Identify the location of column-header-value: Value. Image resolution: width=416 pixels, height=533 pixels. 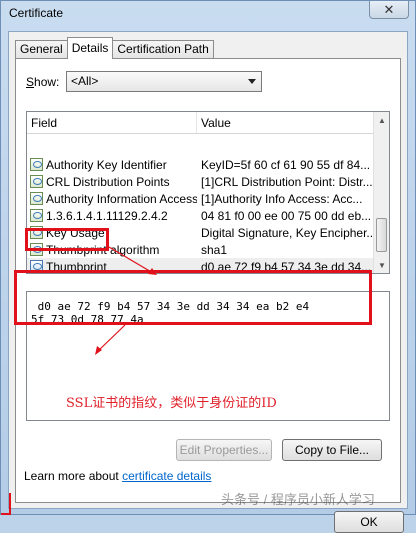
(285, 122).